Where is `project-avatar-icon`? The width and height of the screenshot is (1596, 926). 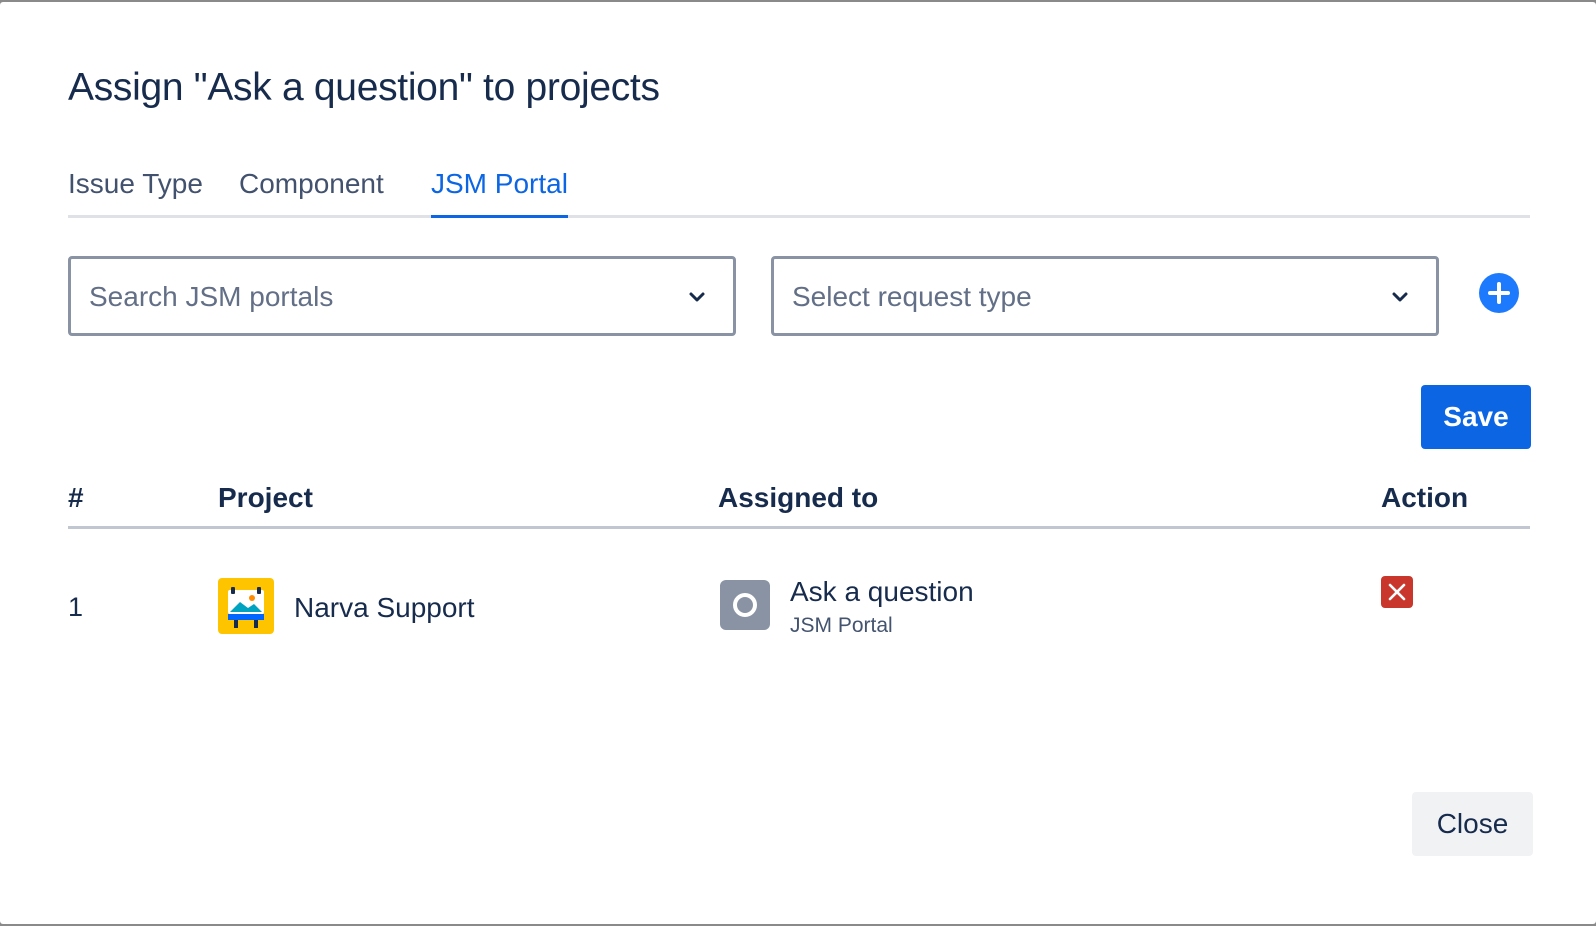
project-avatar-icon is located at coordinates (246, 606).